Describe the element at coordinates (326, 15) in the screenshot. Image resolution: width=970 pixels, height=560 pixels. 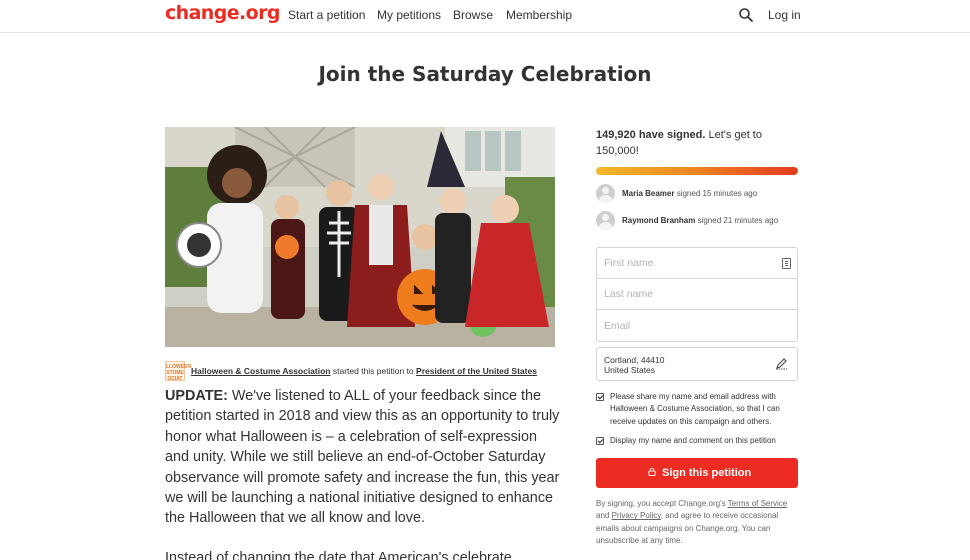
I see `nav-start-petition: Start a petition` at that location.